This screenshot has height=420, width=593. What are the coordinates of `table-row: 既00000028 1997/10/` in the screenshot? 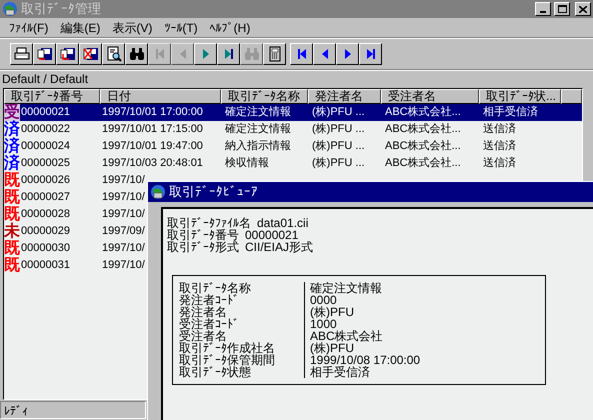 It's located at (75, 214).